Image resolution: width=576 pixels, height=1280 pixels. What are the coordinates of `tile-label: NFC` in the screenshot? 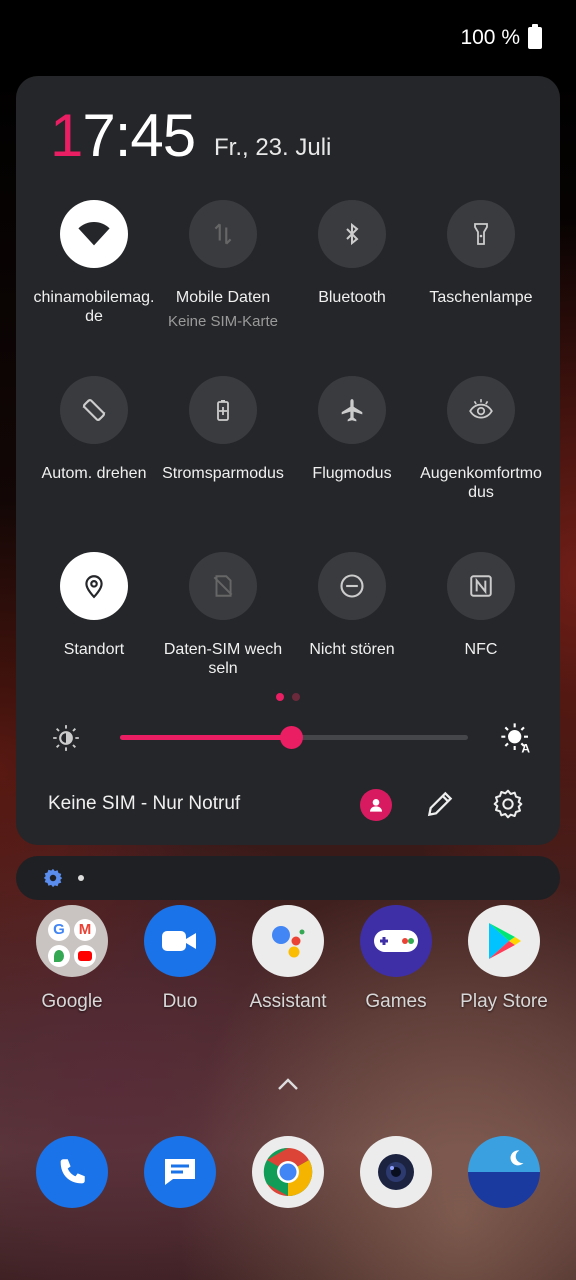 It's located at (481, 649).